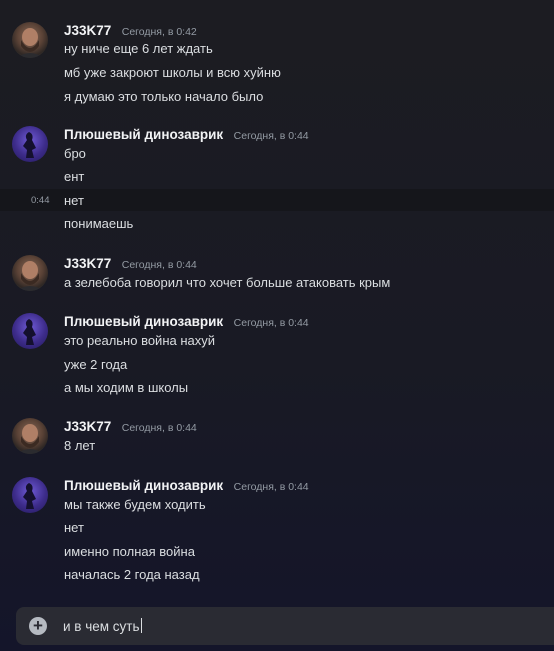 The width and height of the screenshot is (554, 651). Describe the element at coordinates (138, 48) in the screenshot. I see `message-line: ну ниче еще 6 лет ждать` at that location.